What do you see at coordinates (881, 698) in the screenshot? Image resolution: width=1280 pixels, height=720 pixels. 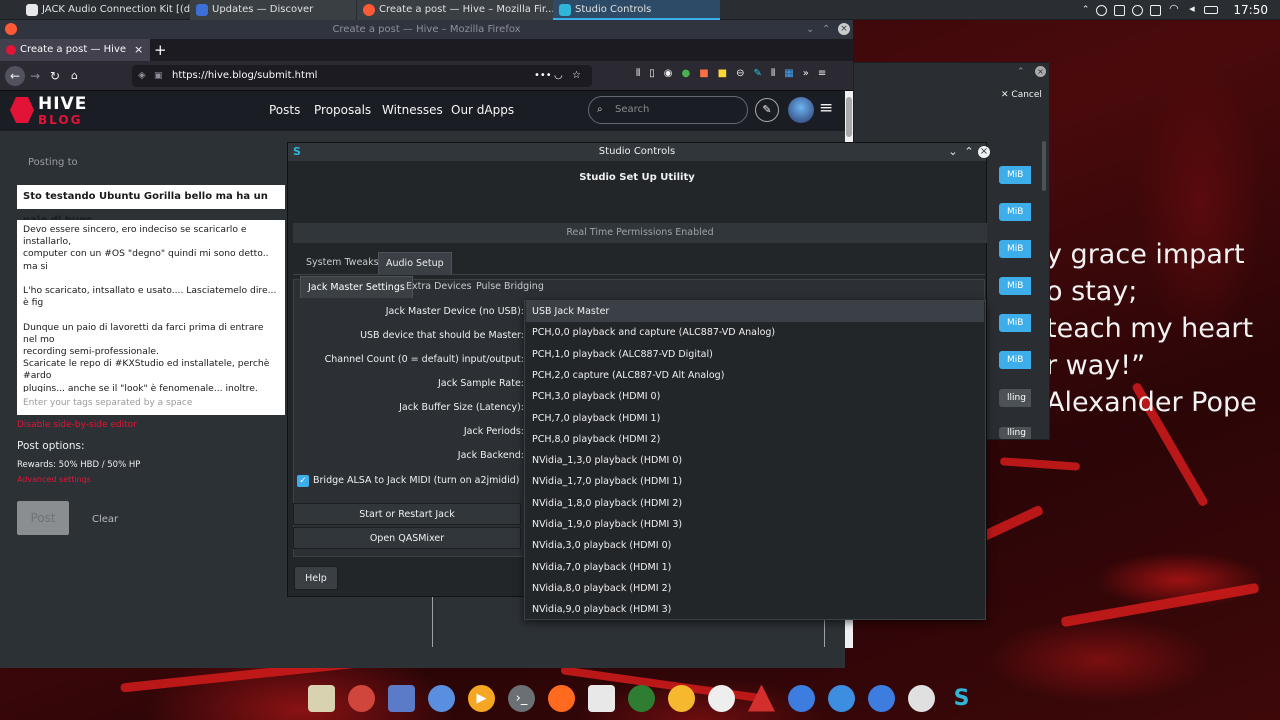 I see `bag-icon` at bounding box center [881, 698].